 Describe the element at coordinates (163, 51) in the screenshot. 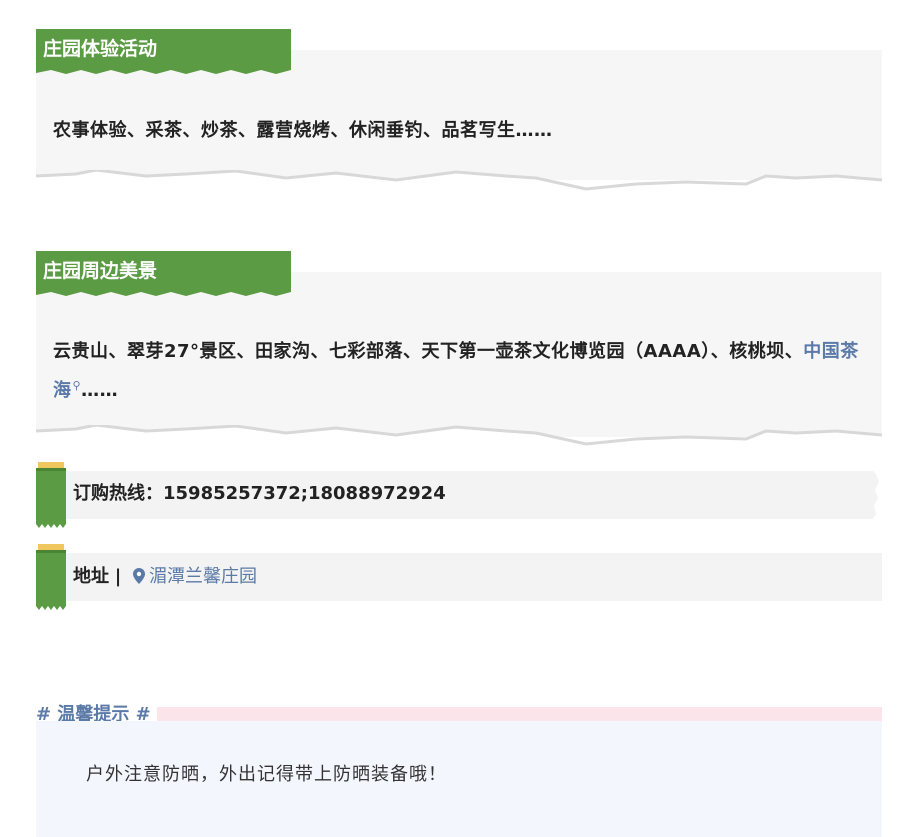

I see `activities-title: 庄园体验活动` at that location.